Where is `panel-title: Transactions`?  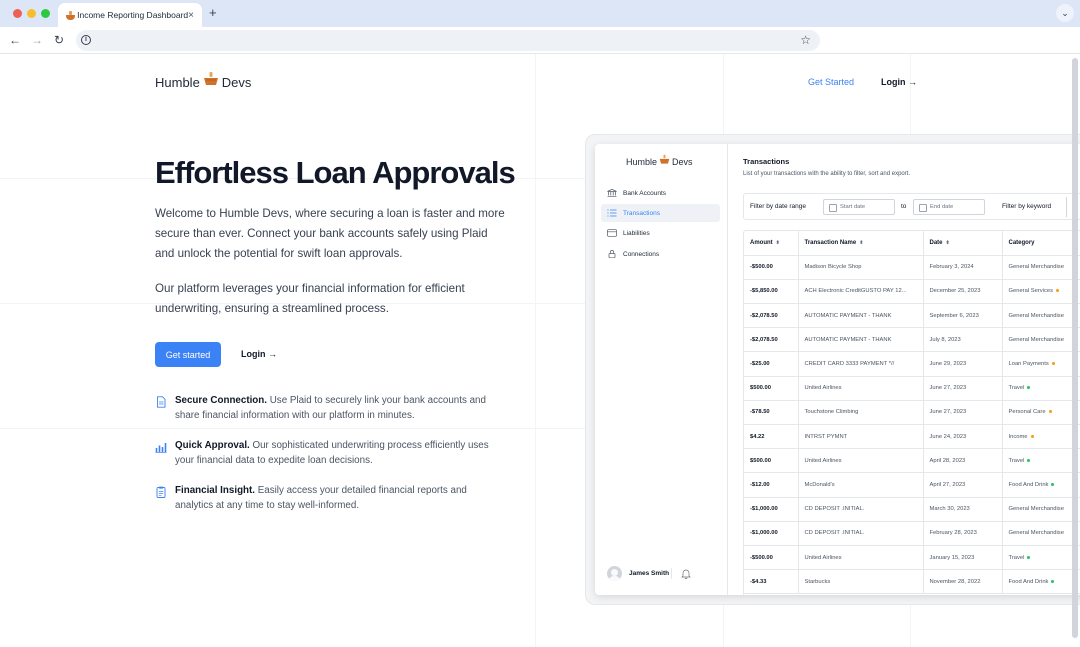
panel-title: Transactions is located at coordinates (766, 161).